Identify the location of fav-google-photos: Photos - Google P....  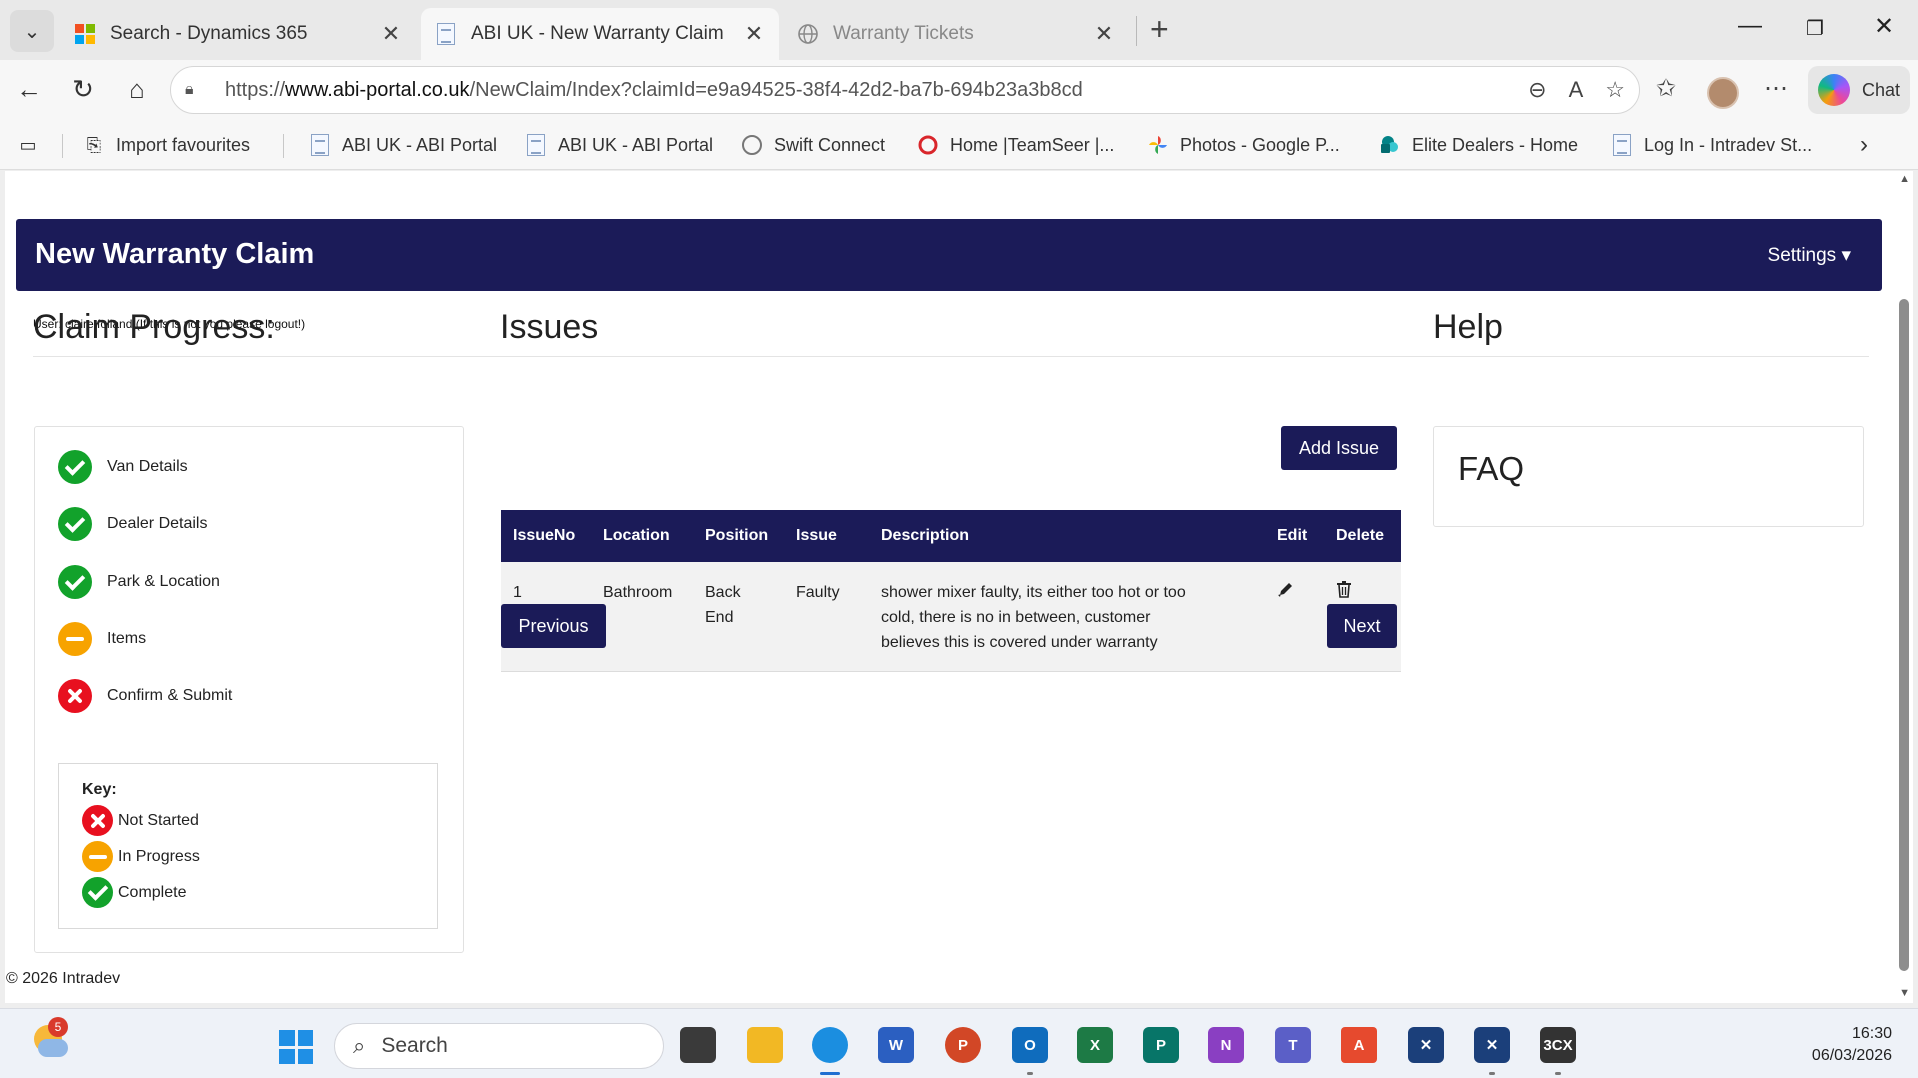
(1243, 145).